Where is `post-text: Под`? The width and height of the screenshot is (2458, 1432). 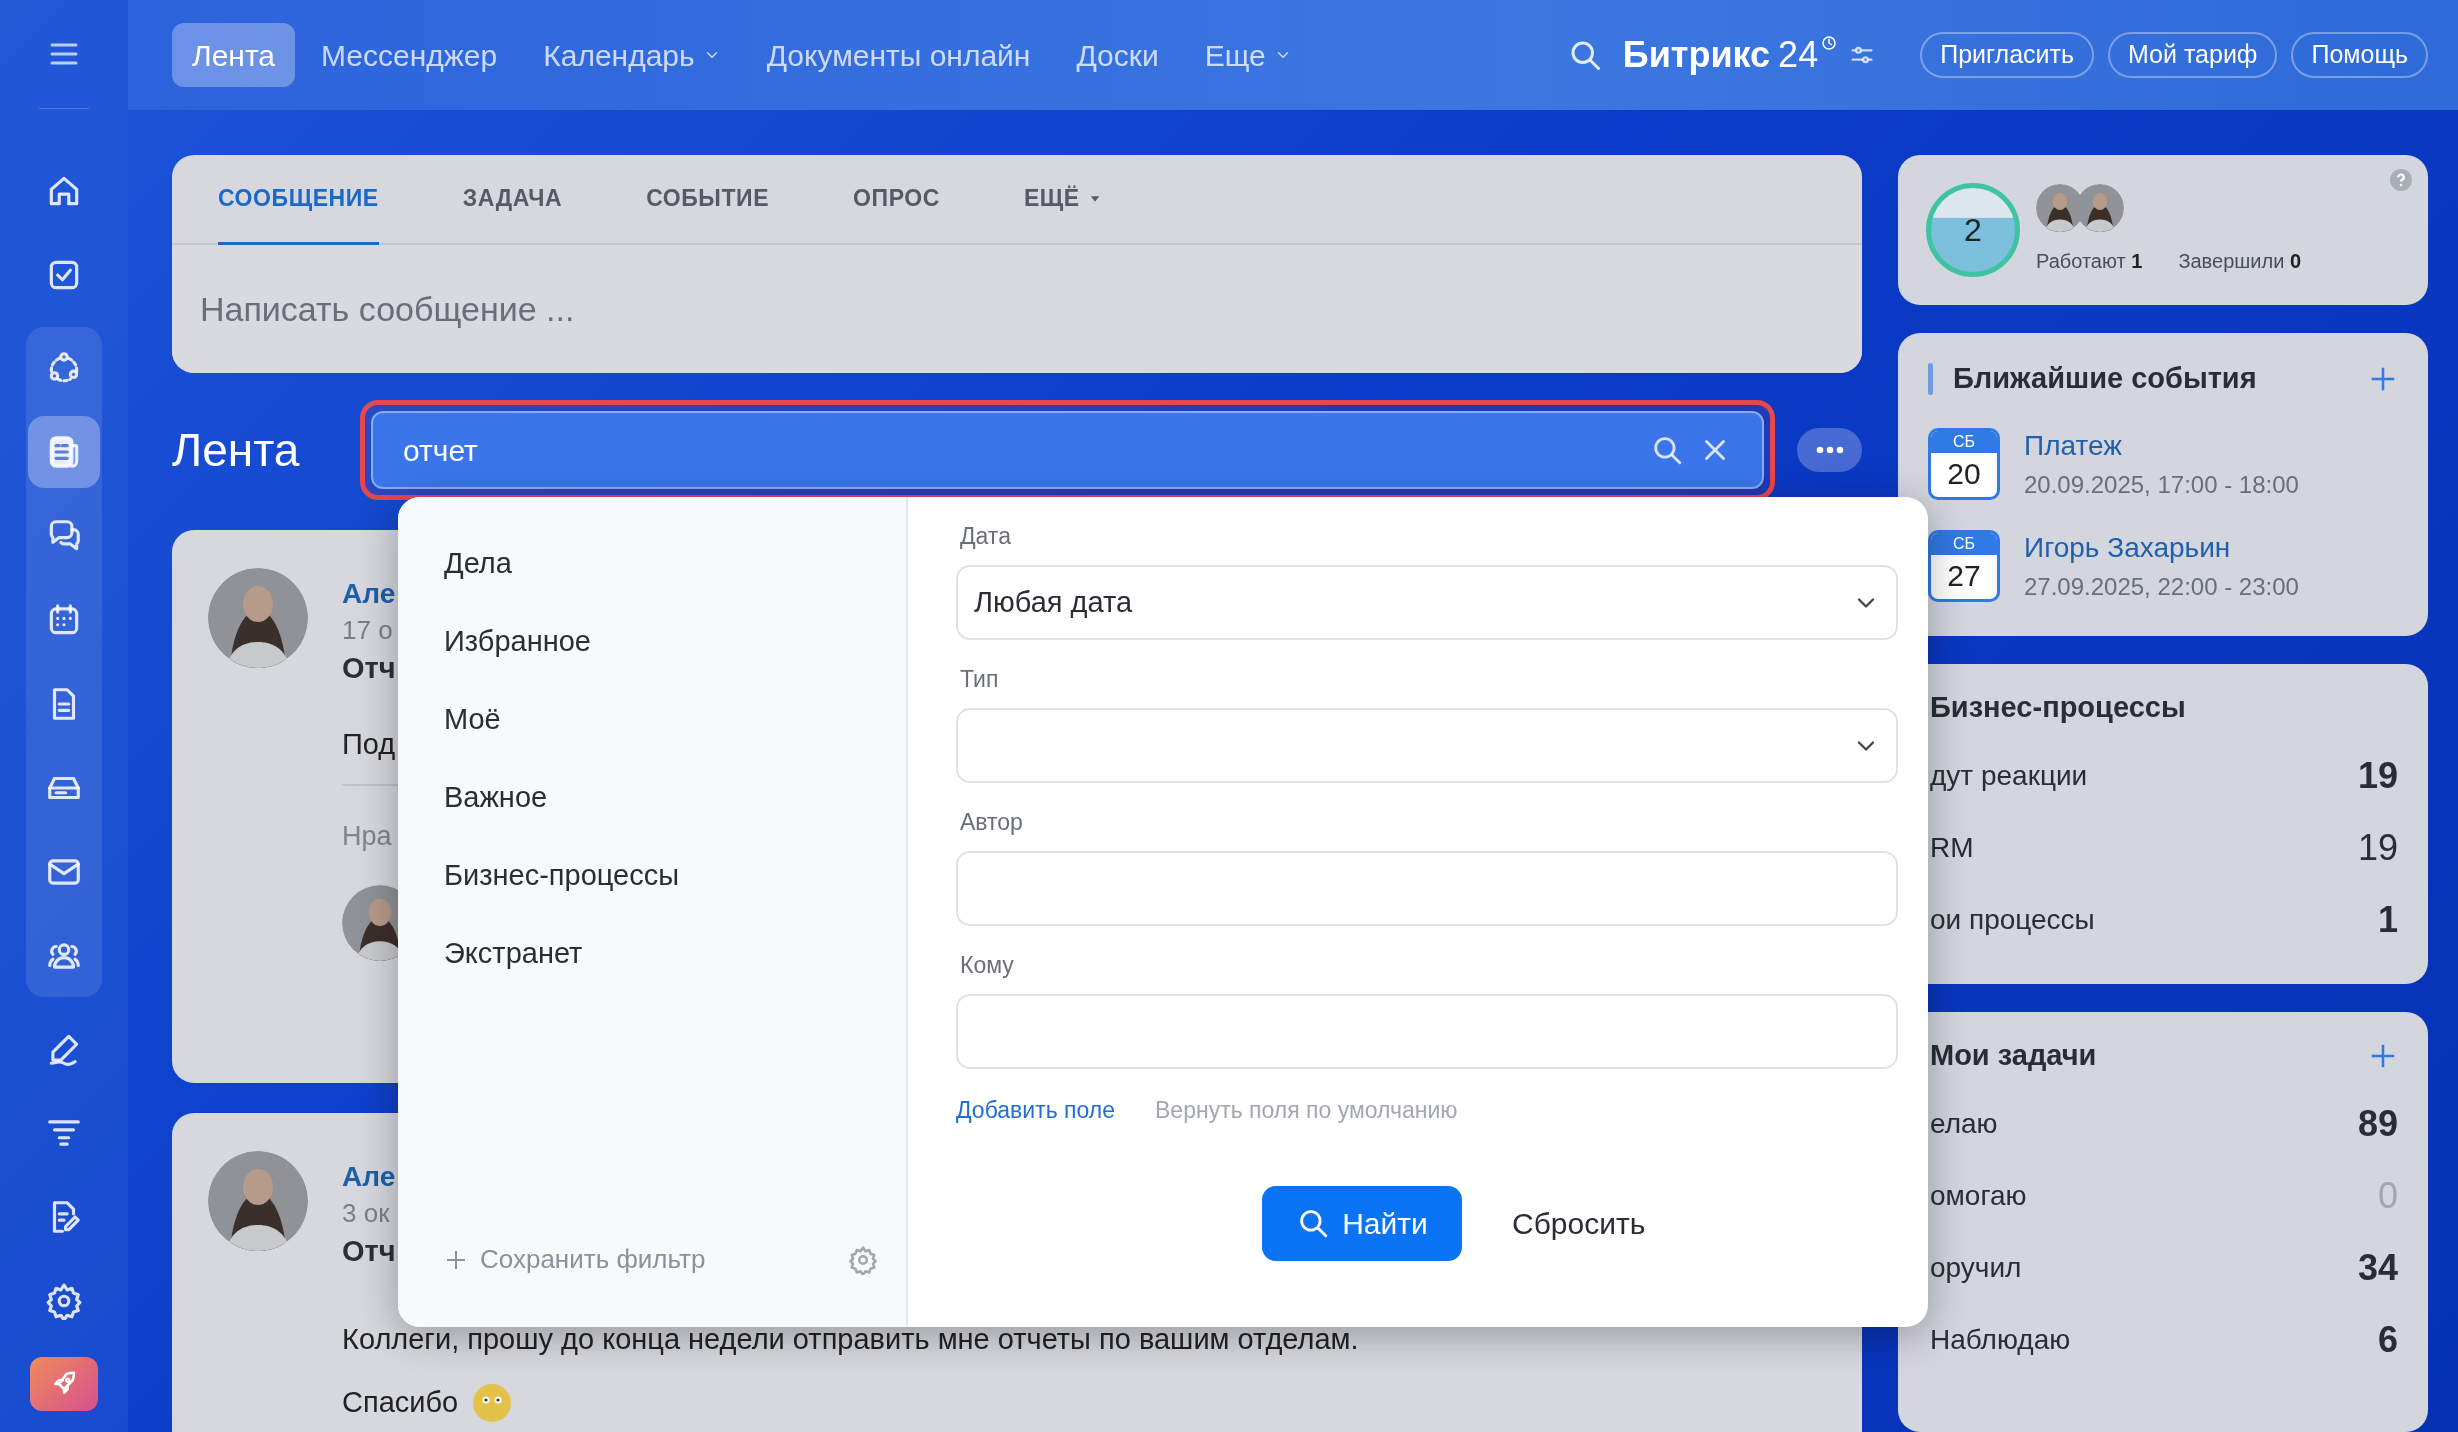 post-text: Под is located at coordinates (369, 744).